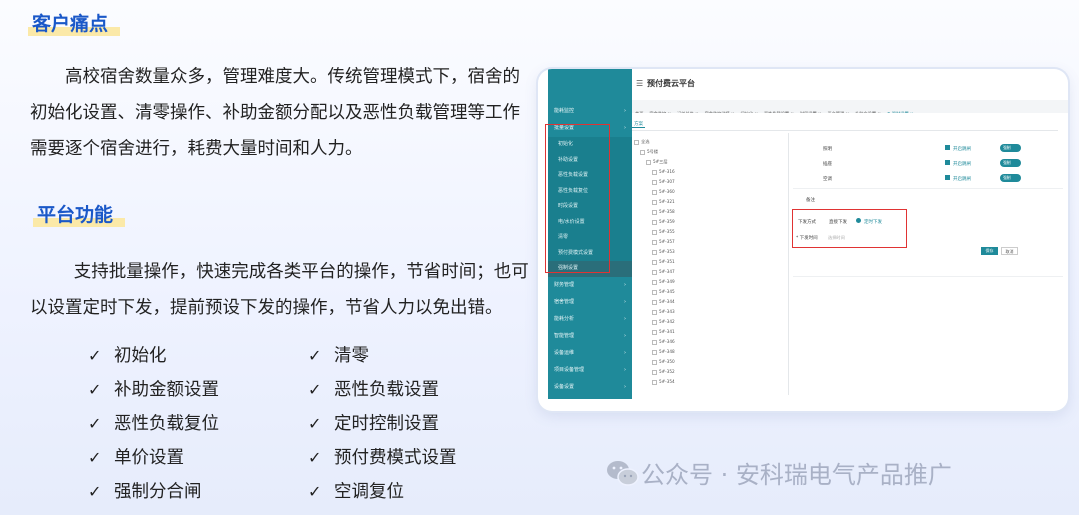 The width and height of the screenshot is (1079, 515). Describe the element at coordinates (839, 110) in the screenshot. I see `tab-item: 平台管理 ×` at that location.